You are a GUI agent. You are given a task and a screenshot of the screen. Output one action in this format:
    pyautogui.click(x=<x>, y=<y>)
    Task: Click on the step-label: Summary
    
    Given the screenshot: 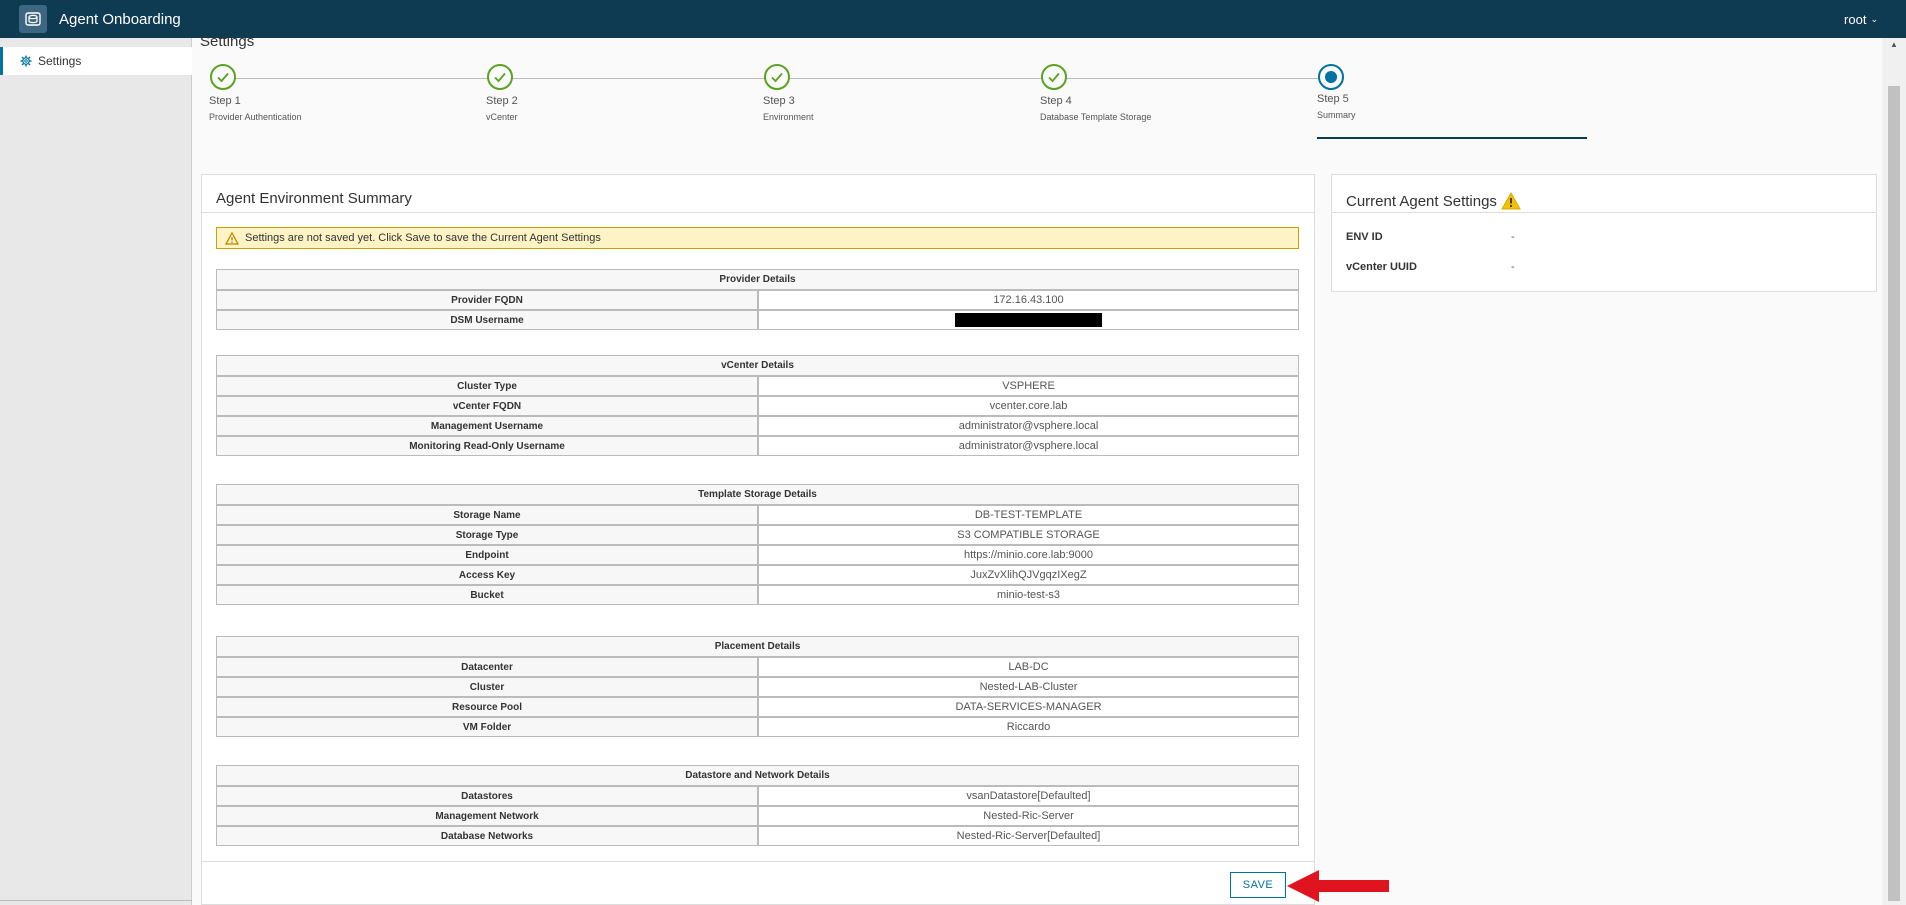 What is the action you would take?
    pyautogui.click(x=1336, y=115)
    